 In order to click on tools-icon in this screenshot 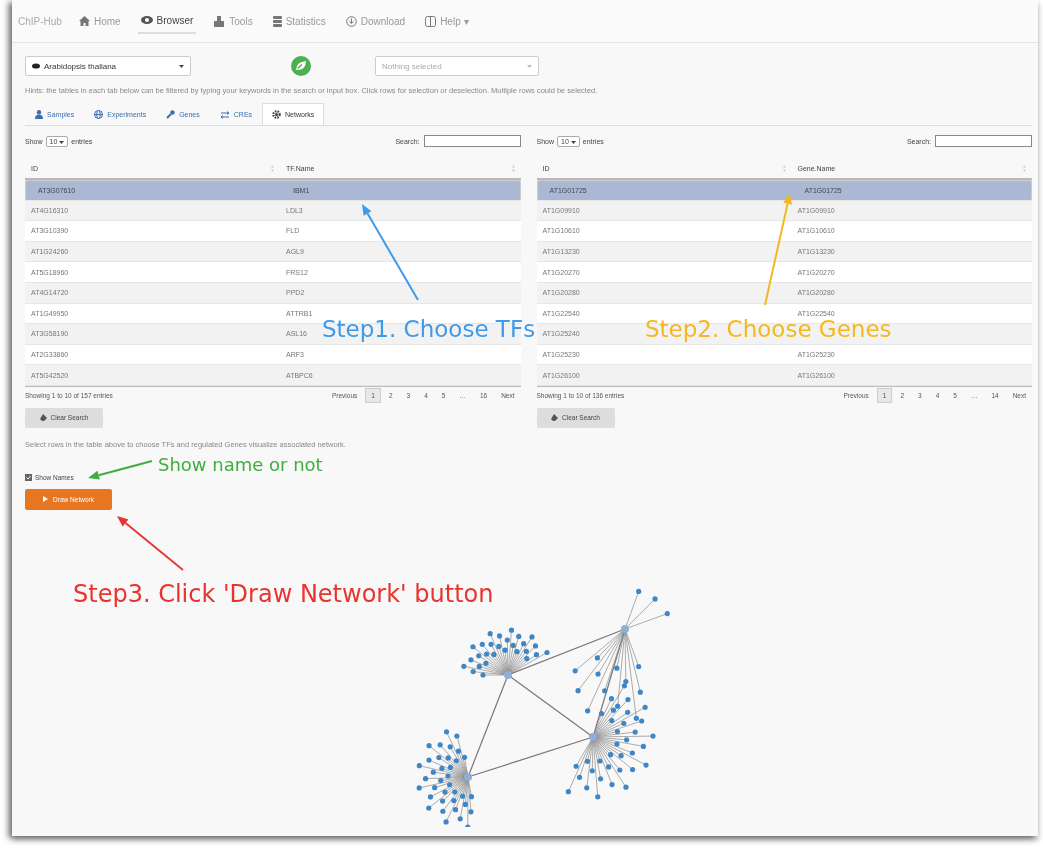, I will do `click(219, 21)`.